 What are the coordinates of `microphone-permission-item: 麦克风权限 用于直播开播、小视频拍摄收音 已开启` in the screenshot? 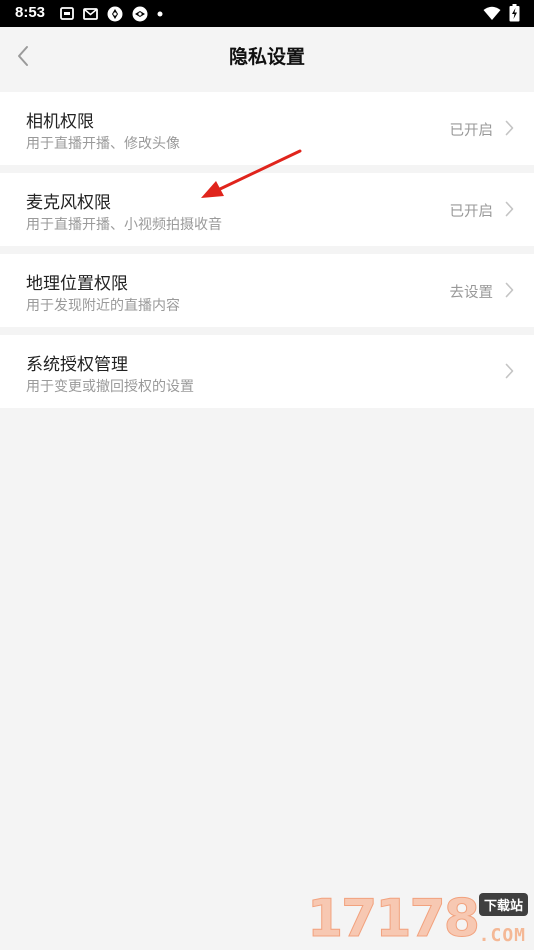 It's located at (267, 209).